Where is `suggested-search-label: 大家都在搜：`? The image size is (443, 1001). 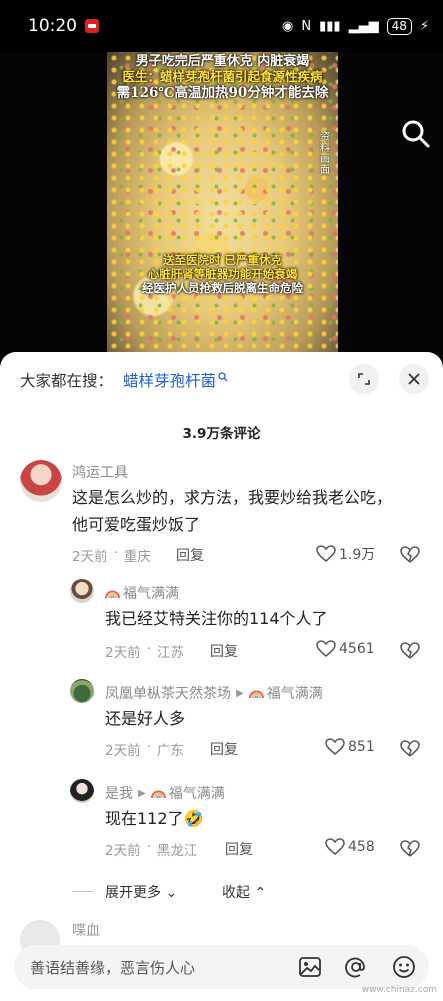 suggested-search-label: 大家都在搜： is located at coordinates (67, 381).